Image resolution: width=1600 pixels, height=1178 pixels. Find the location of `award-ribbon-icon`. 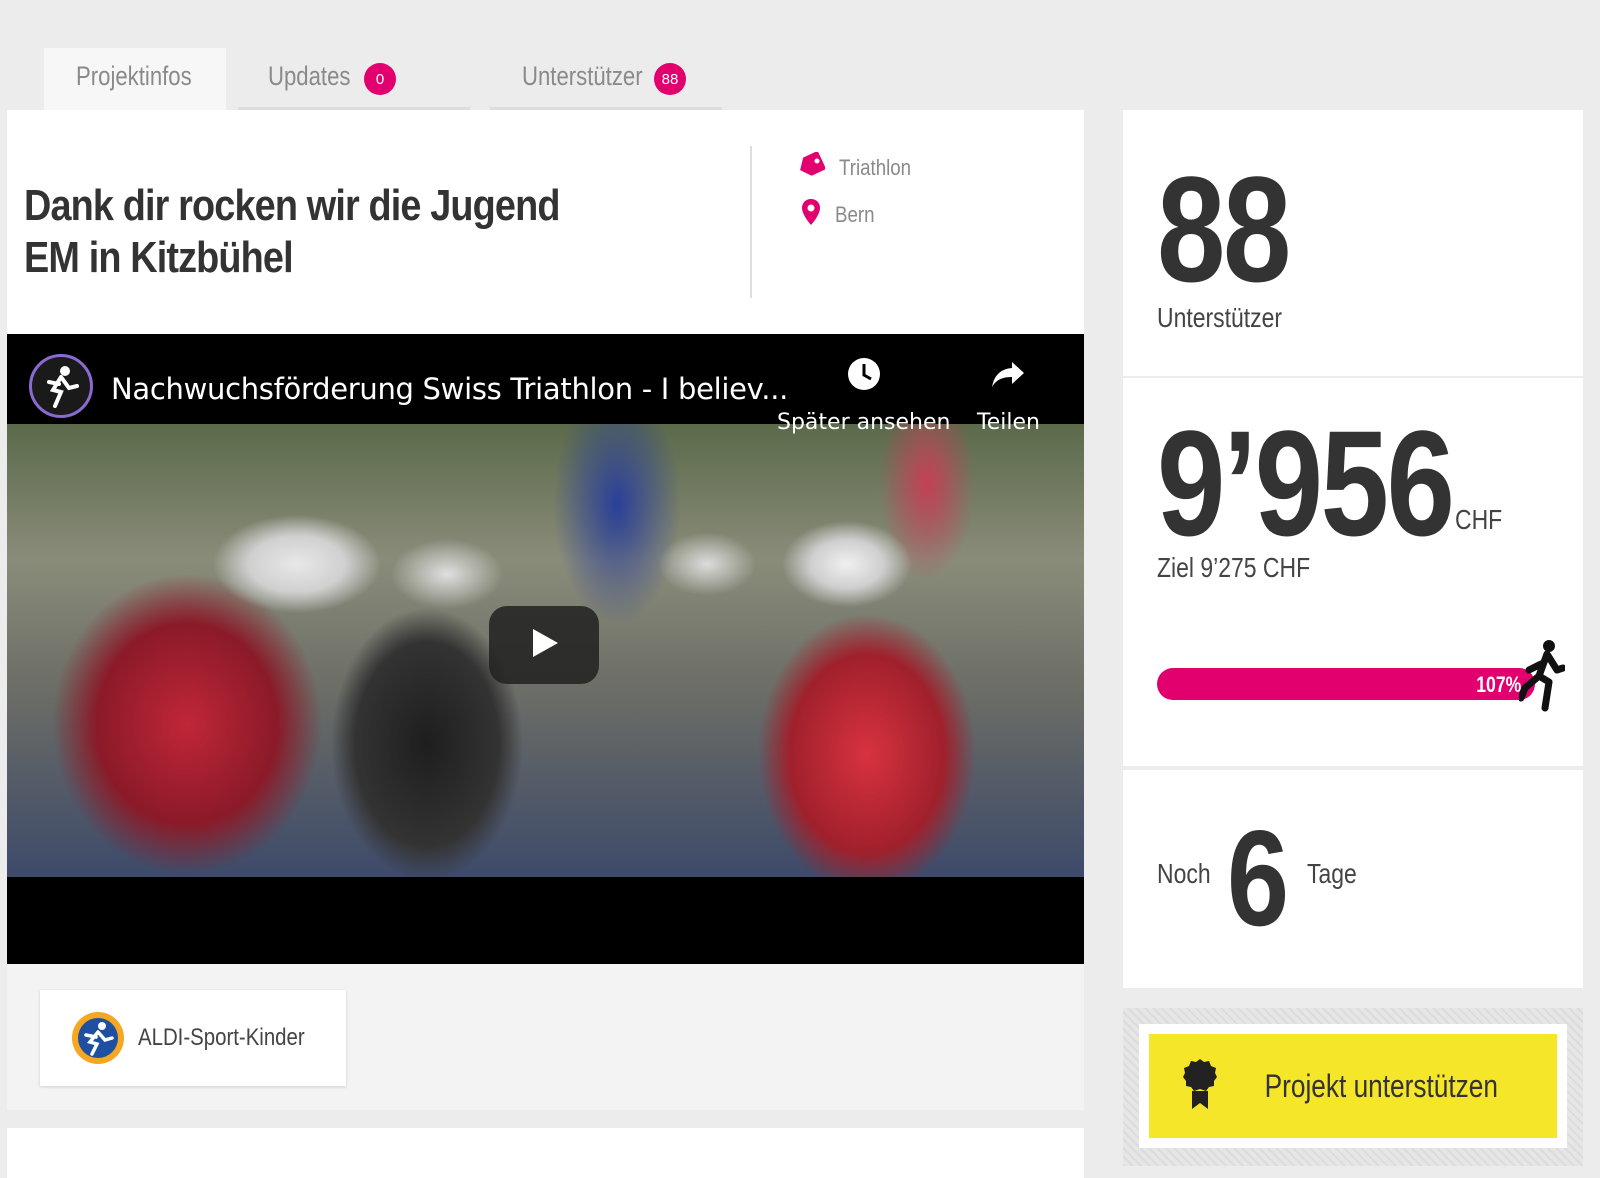

award-ribbon-icon is located at coordinates (1199, 1086).